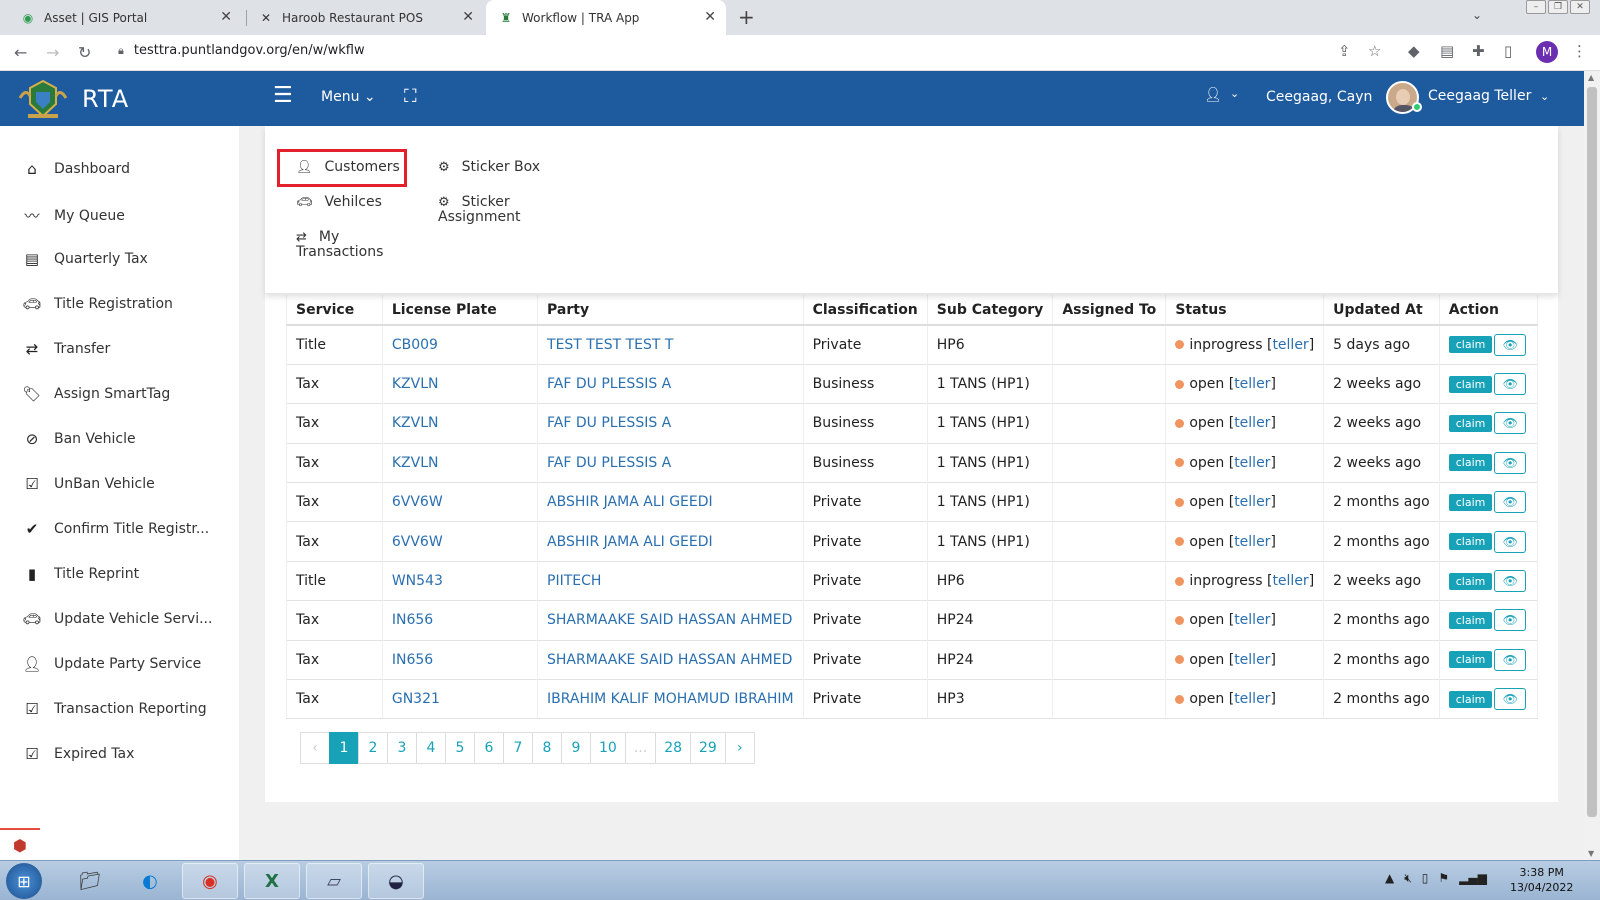 This screenshot has width=1600, height=900. Describe the element at coordinates (77, 754) in the screenshot. I see `sidebar-item-expired-tax: ☑ Expired Tax` at that location.